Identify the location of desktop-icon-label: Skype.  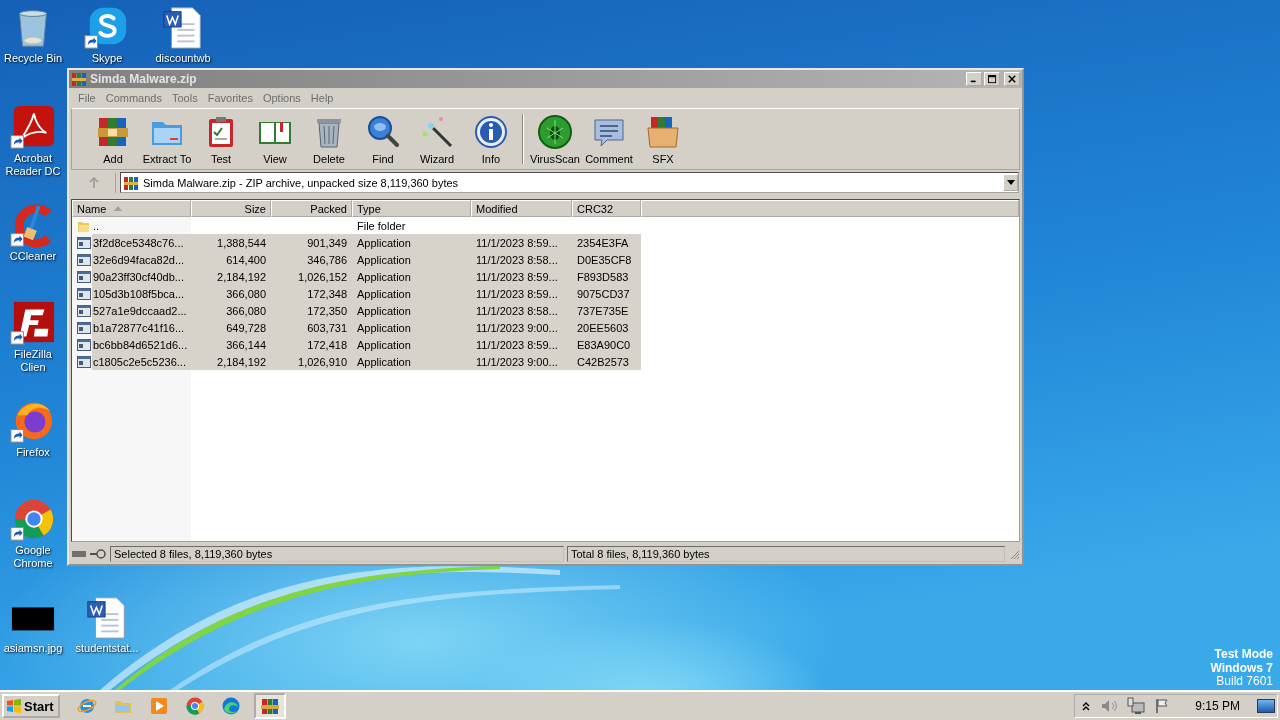
(107, 58).